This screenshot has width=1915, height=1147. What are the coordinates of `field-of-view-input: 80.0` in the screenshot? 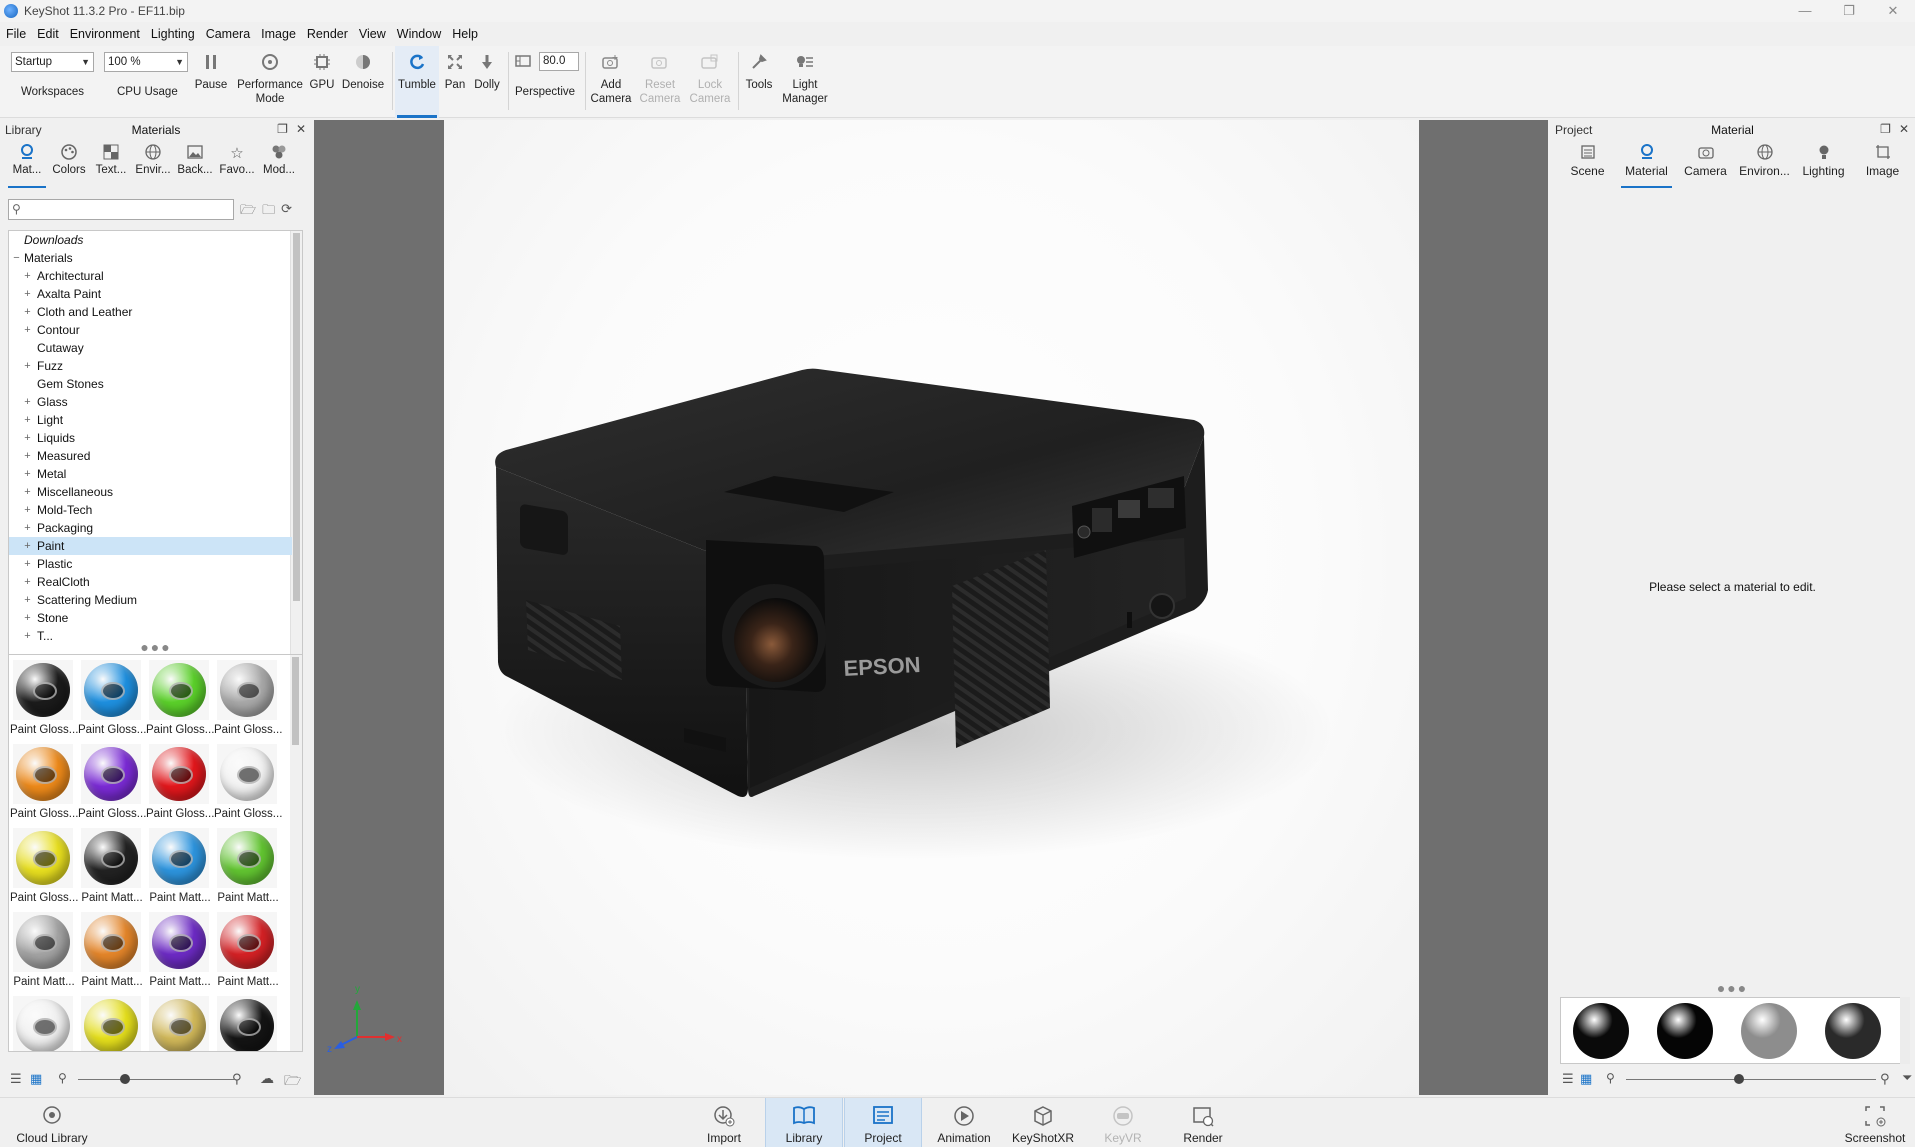 It's located at (559, 61).